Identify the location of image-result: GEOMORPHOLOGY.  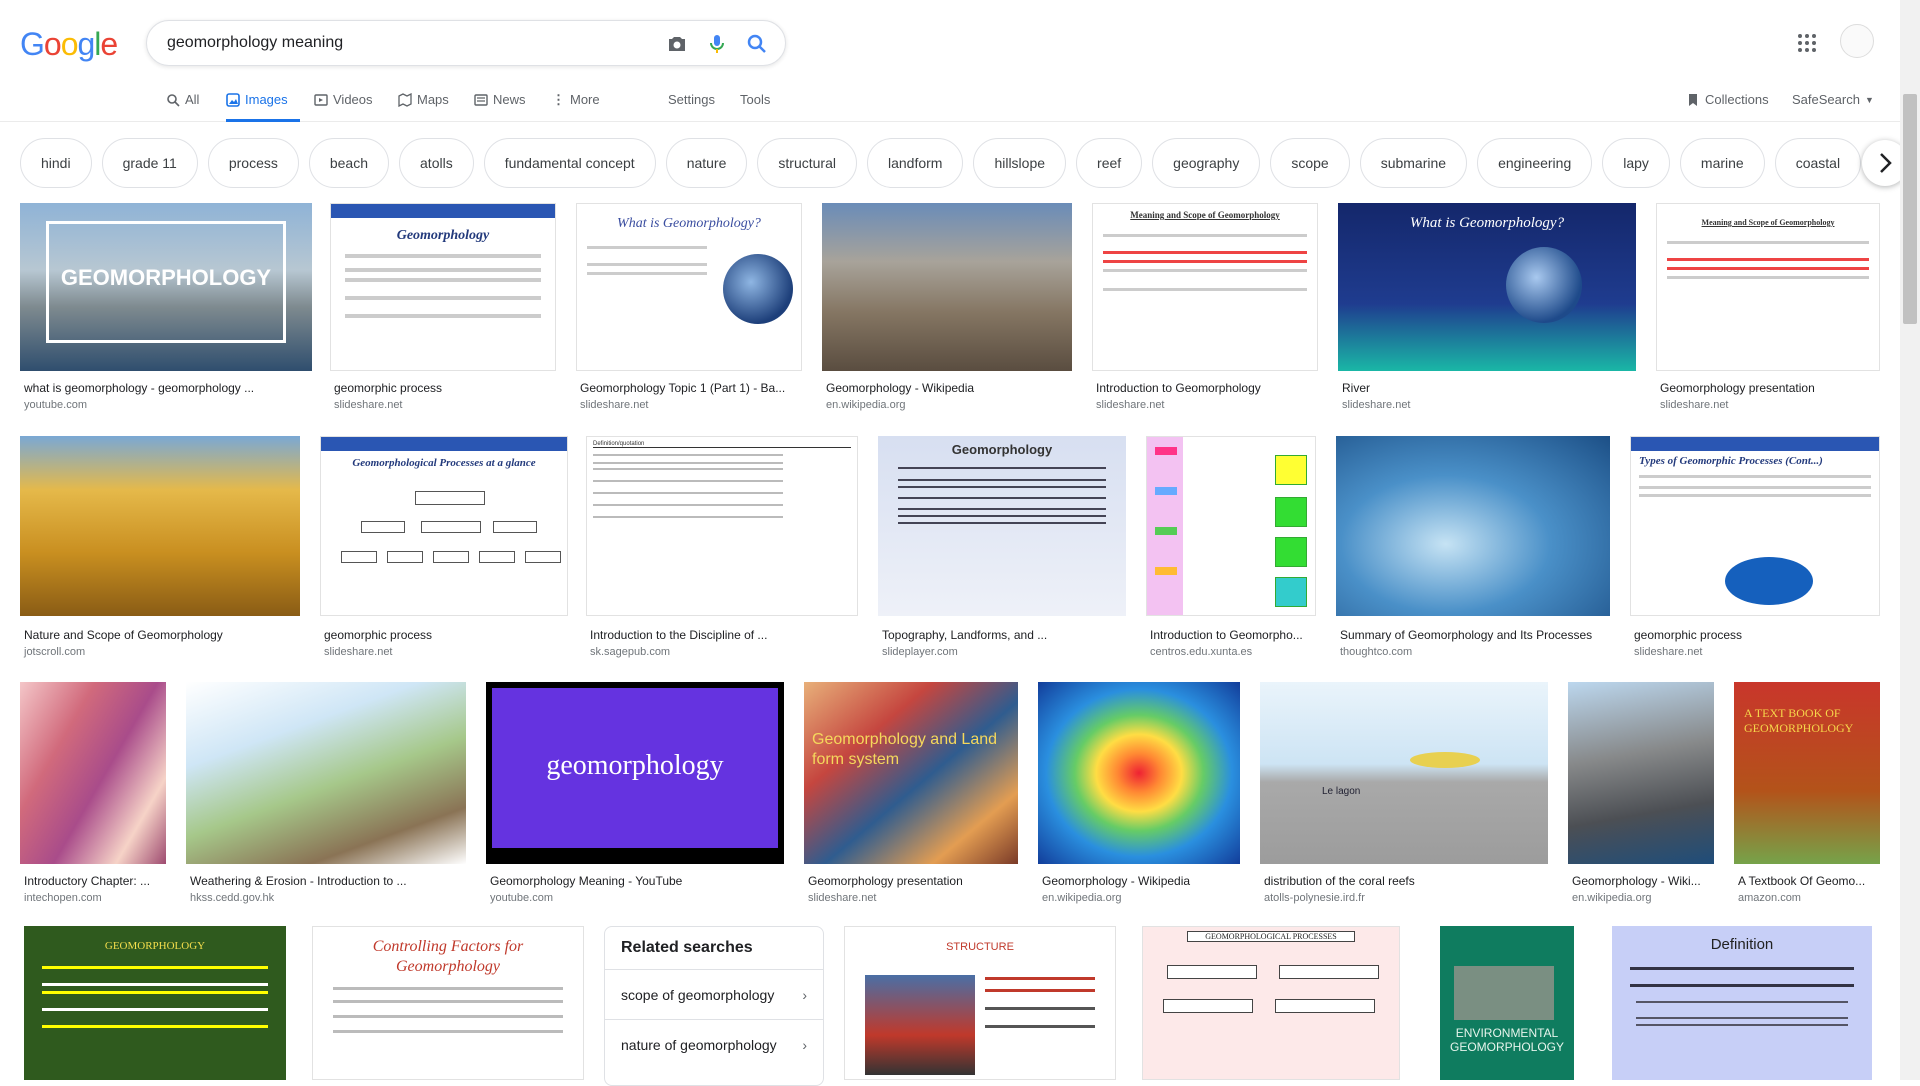
(155, 1003).